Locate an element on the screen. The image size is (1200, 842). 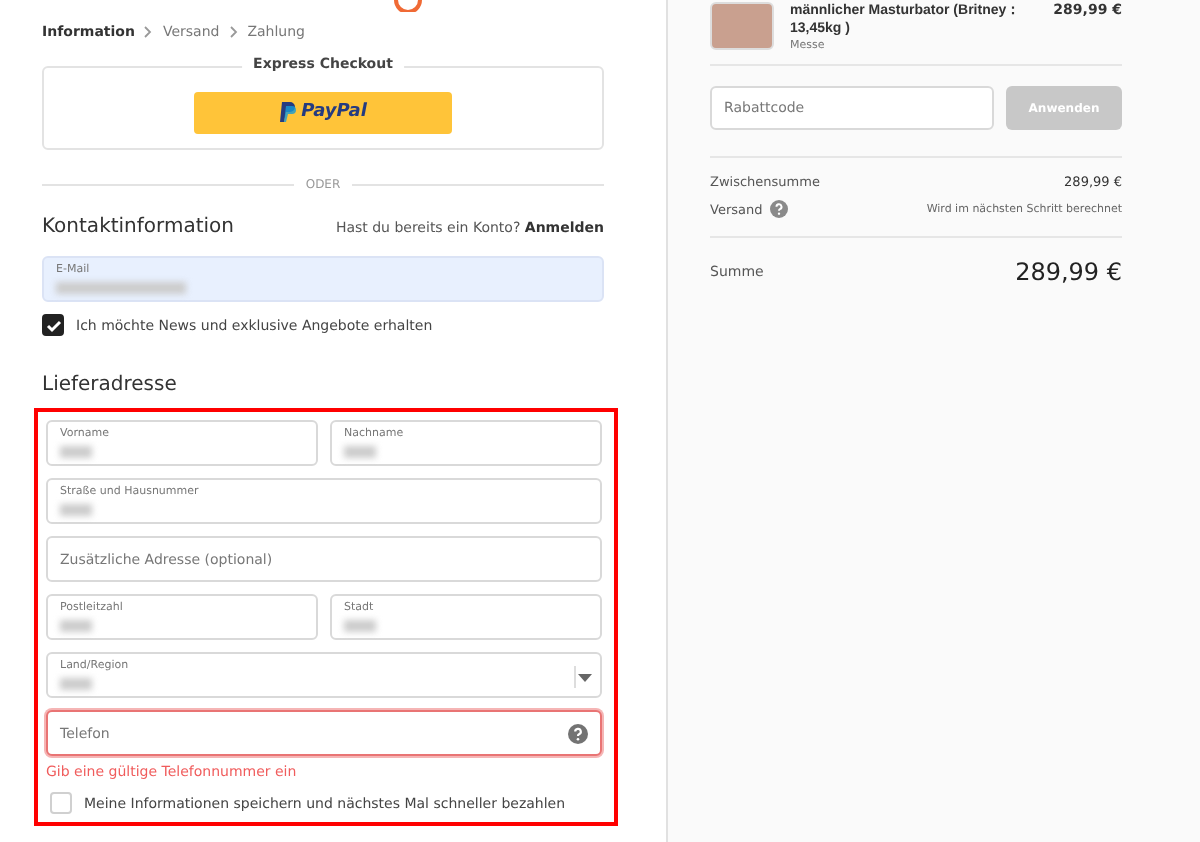
section-heading: Lieferadresse is located at coordinates (110, 385).